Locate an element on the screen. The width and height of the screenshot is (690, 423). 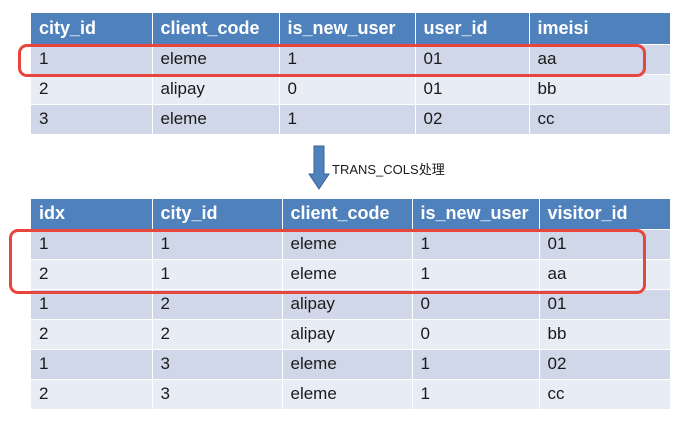
table-row: 2 2 alipay 0 bb is located at coordinates (351, 334).